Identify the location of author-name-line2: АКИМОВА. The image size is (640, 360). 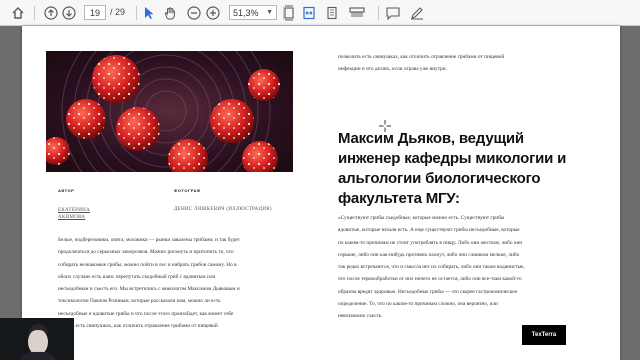
(71, 217).